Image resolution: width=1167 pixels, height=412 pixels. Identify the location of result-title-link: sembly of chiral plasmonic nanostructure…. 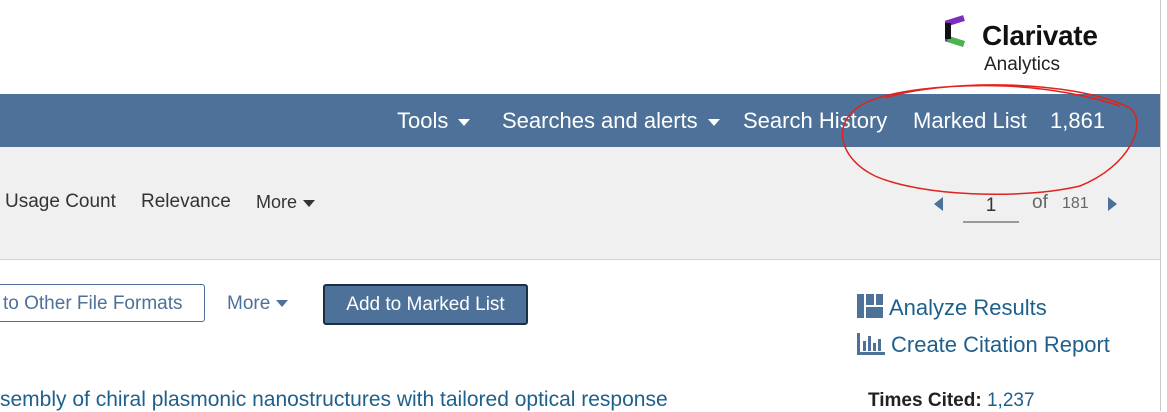
(334, 400).